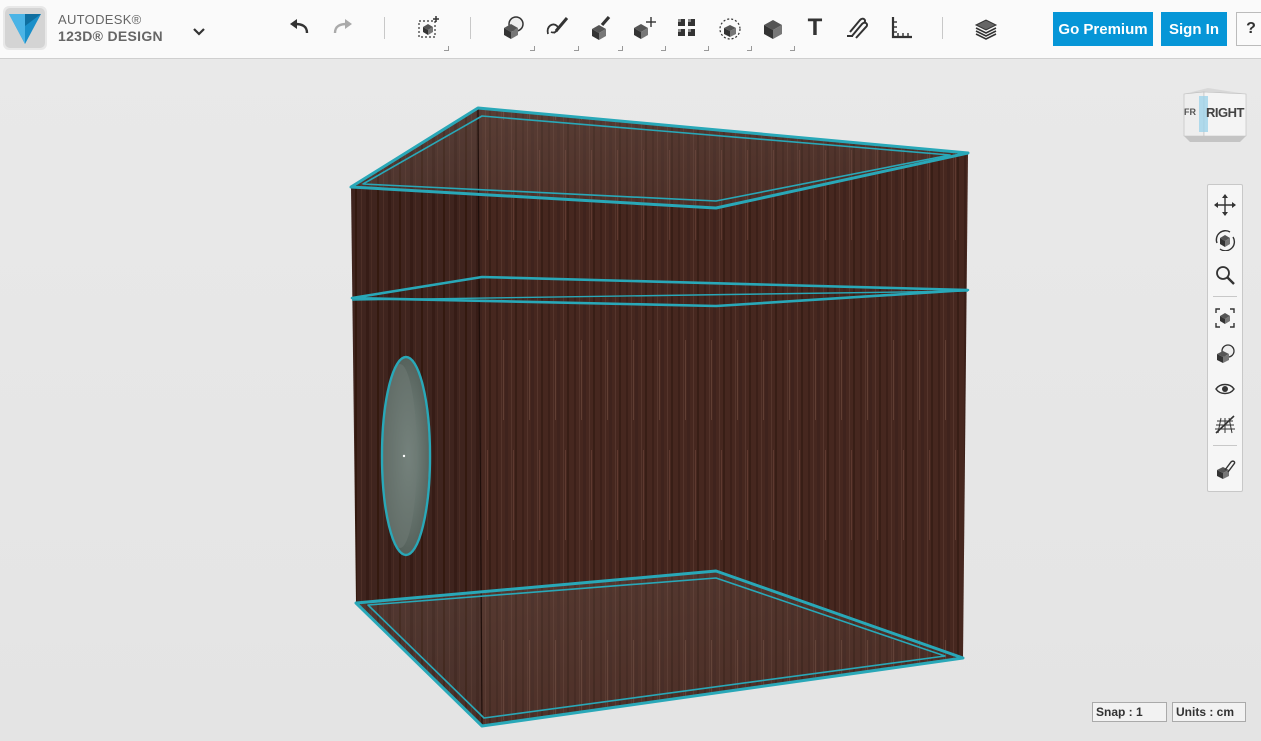  Describe the element at coordinates (1209, 712) in the screenshot. I see `units-status: Units : cm` at that location.